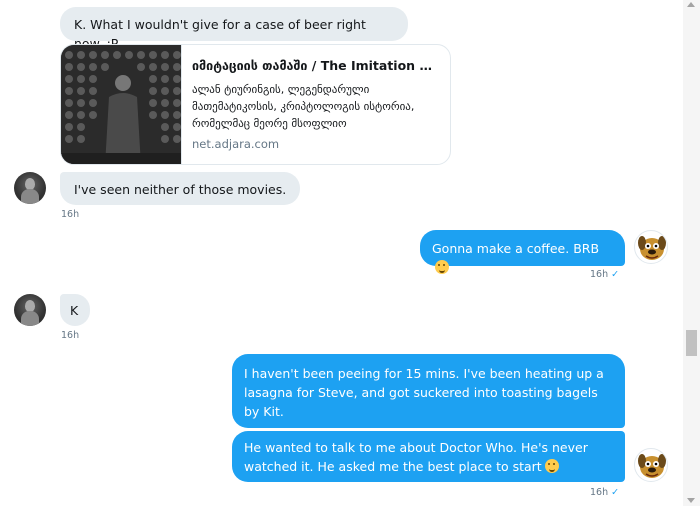 This screenshot has width=700, height=506. Describe the element at coordinates (236, 144) in the screenshot. I see `link-preview-domain: net.adjara.com` at that location.